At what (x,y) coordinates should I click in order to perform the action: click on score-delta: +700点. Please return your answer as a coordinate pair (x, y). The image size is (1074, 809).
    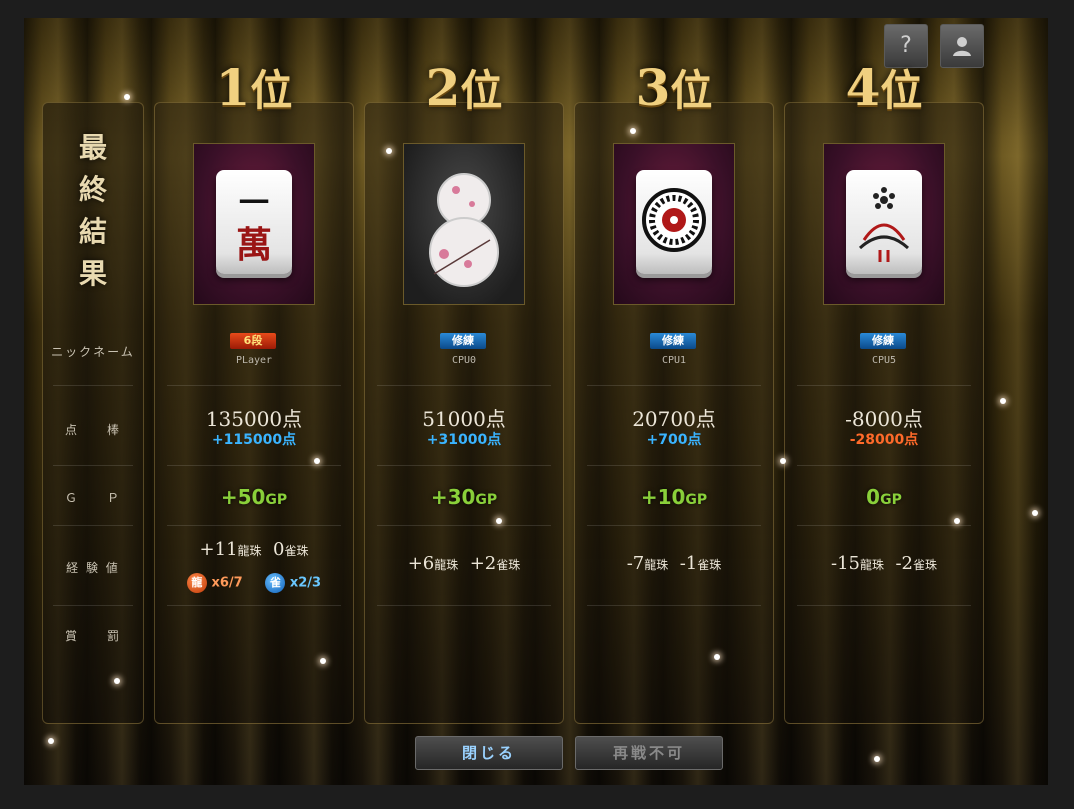
    Looking at the image, I should click on (674, 440).